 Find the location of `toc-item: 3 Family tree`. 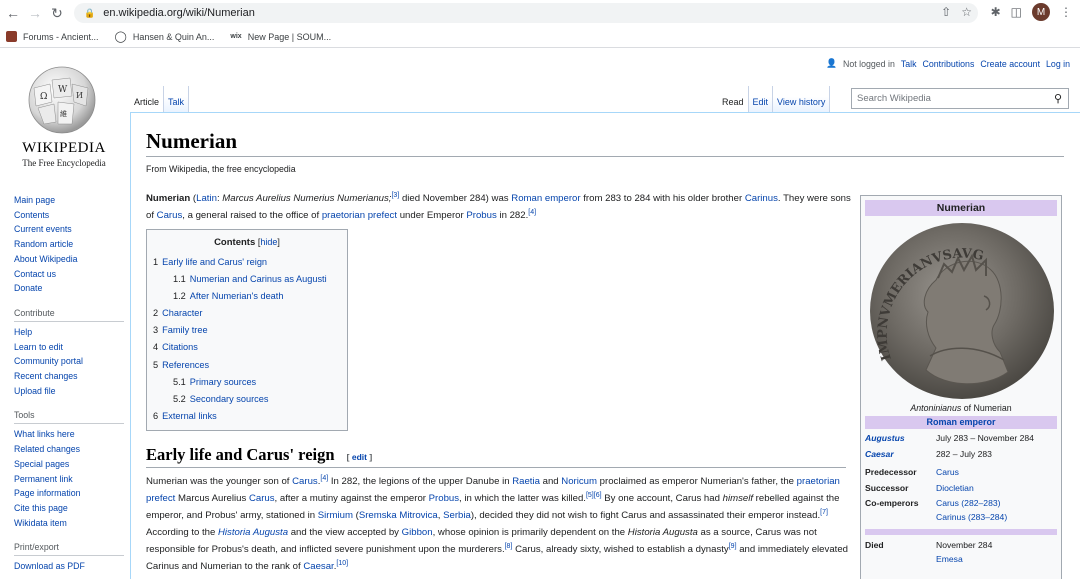

toc-item: 3 Family tree is located at coordinates (247, 330).